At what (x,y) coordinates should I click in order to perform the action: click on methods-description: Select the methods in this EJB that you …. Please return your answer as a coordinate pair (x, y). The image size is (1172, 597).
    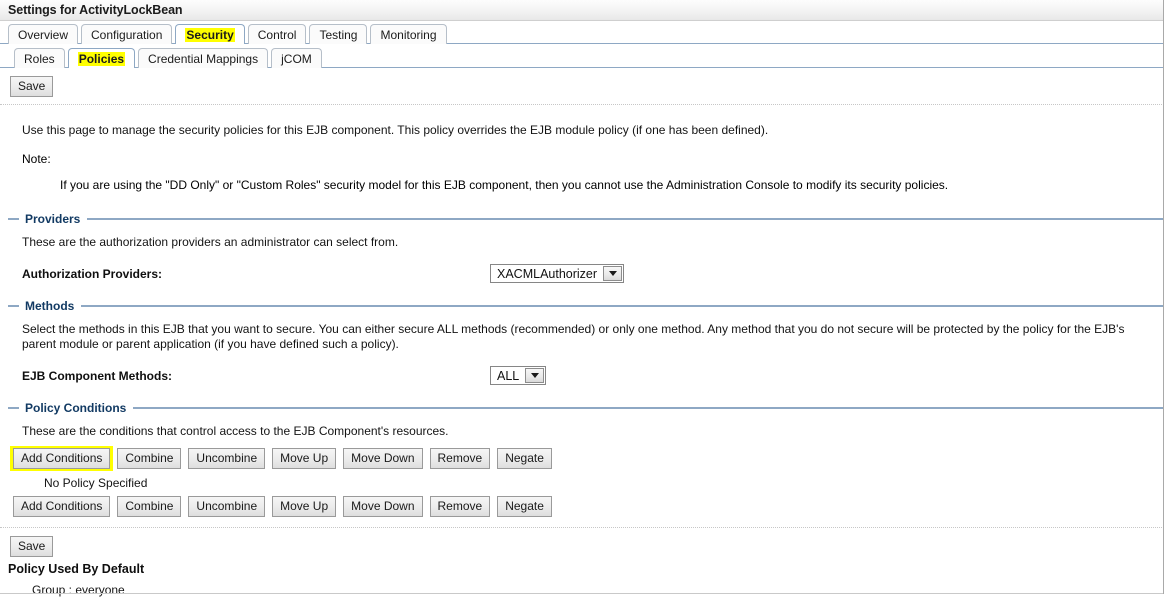
    Looking at the image, I should click on (573, 336).